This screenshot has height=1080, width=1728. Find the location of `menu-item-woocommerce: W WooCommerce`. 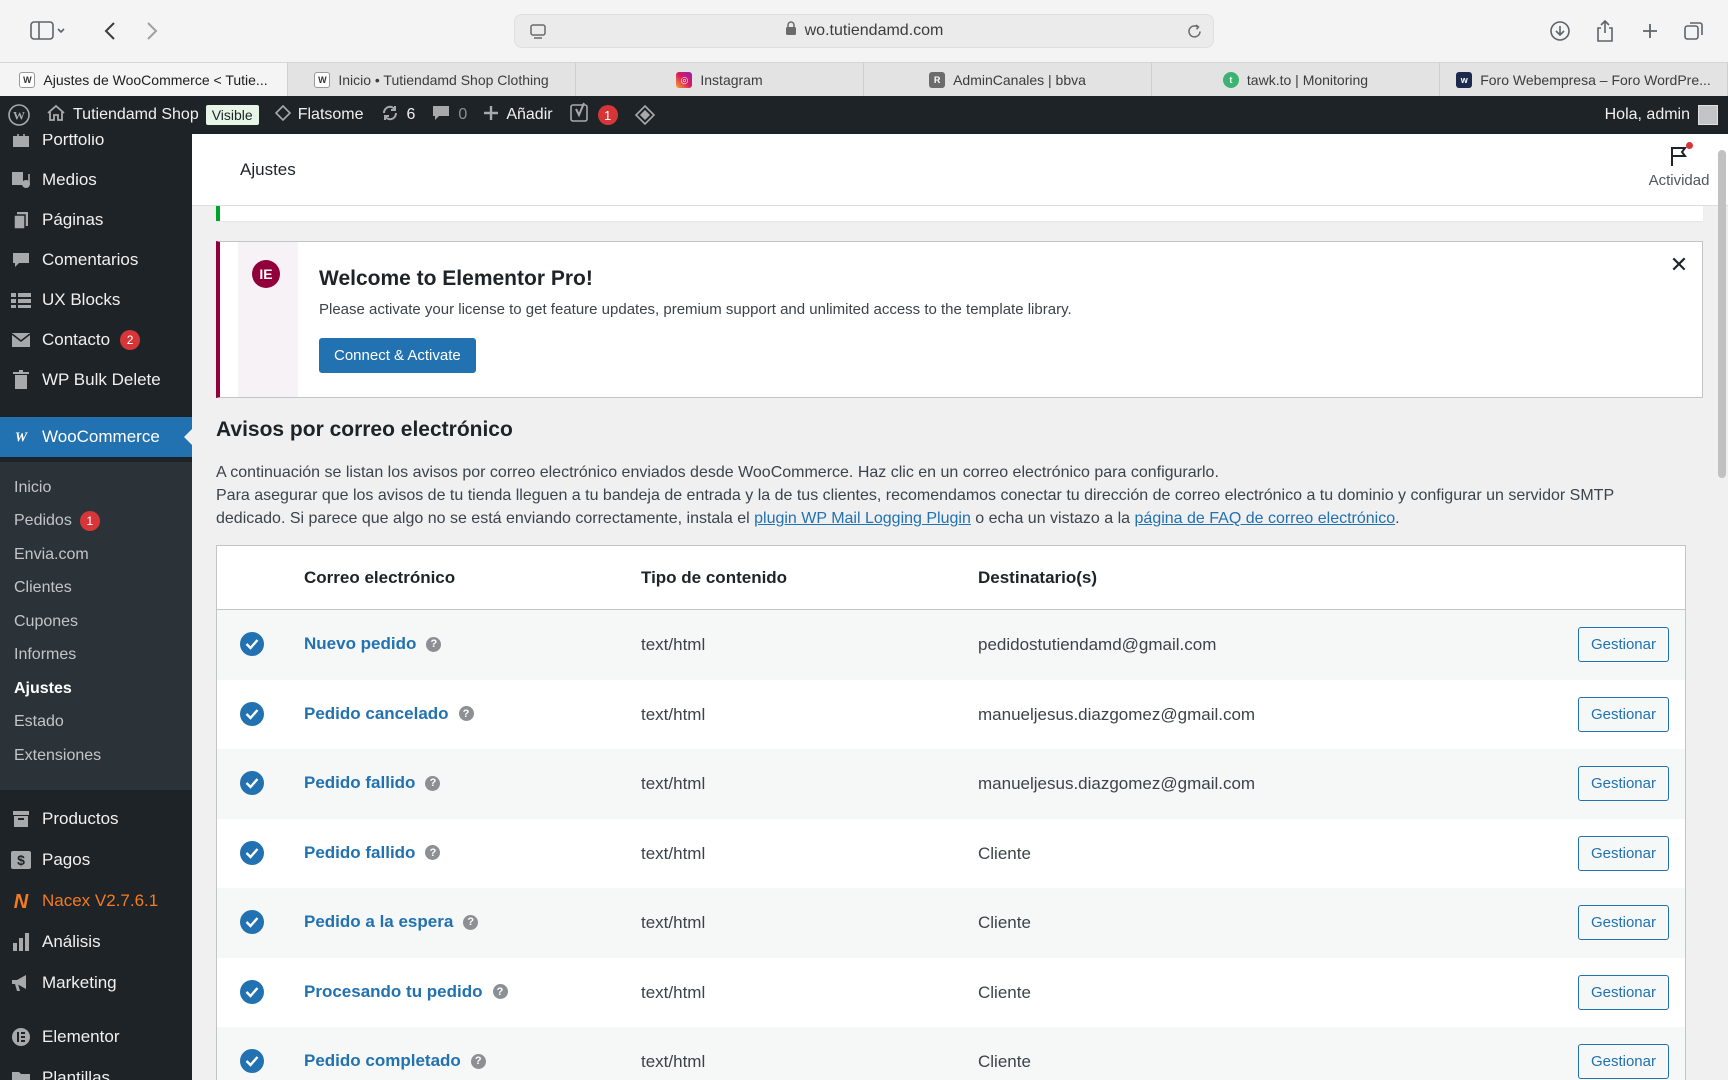

menu-item-woocommerce: W WooCommerce is located at coordinates (96, 437).